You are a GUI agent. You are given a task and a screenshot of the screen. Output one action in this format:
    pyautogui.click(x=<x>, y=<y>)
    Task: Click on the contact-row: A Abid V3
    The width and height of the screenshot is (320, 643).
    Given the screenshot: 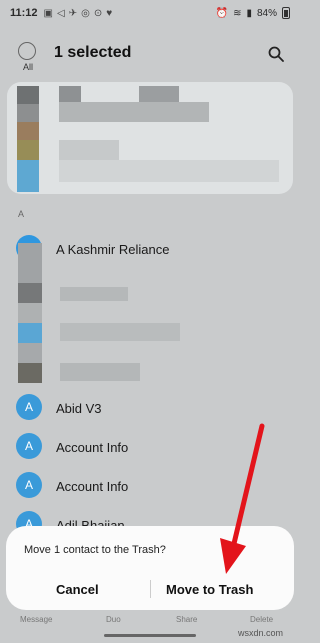 What is the action you would take?
    pyautogui.click(x=150, y=407)
    